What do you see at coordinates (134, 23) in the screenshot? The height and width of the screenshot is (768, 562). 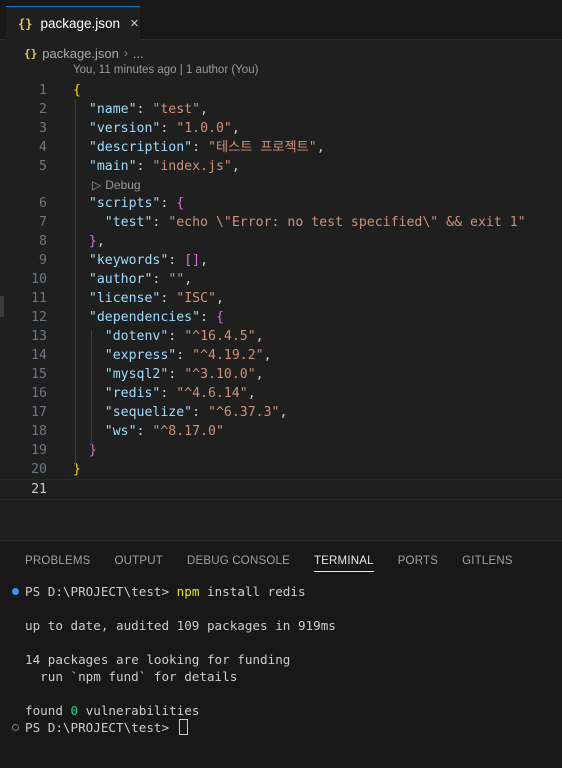 I see `close-icon: ×` at bounding box center [134, 23].